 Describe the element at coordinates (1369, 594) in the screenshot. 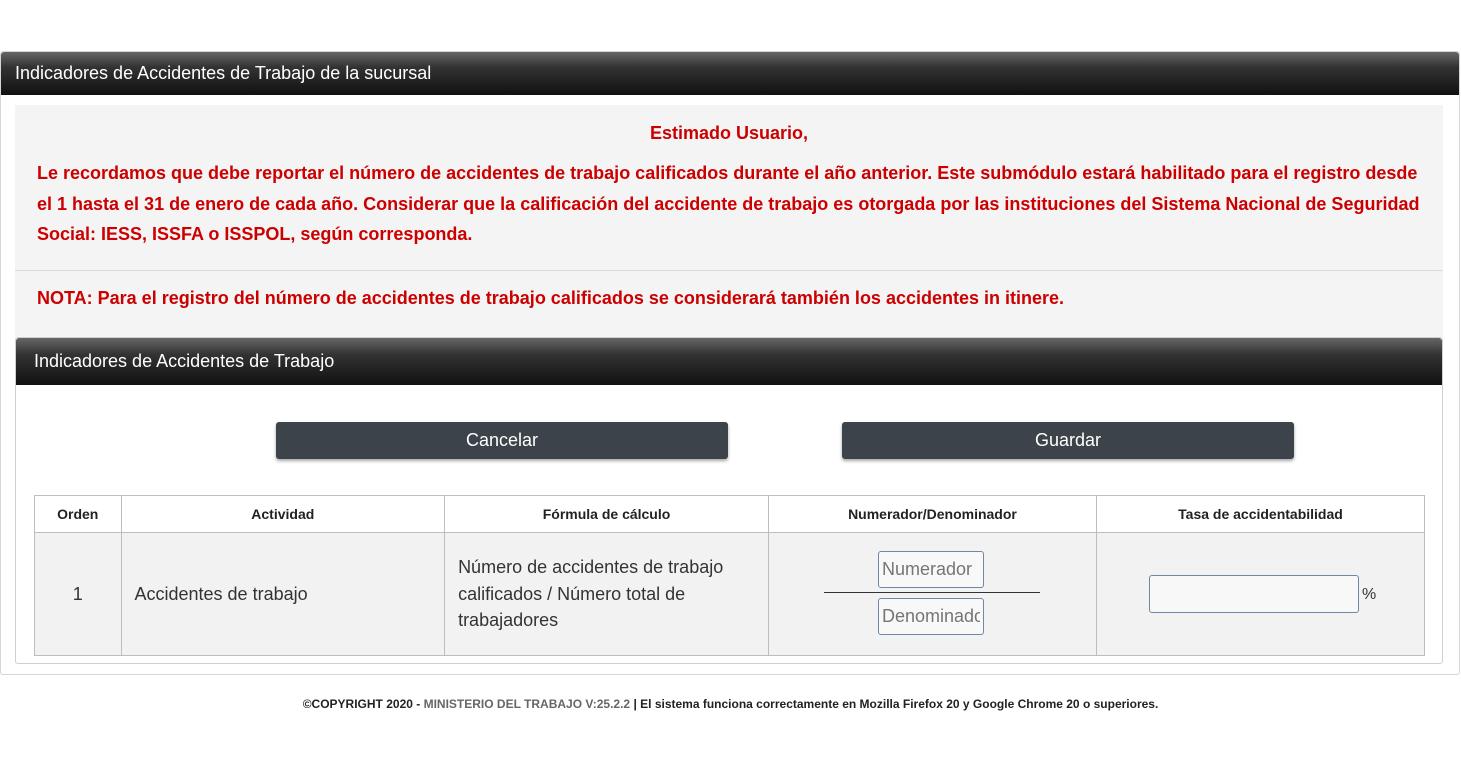

I see `percent-label: %` at that location.